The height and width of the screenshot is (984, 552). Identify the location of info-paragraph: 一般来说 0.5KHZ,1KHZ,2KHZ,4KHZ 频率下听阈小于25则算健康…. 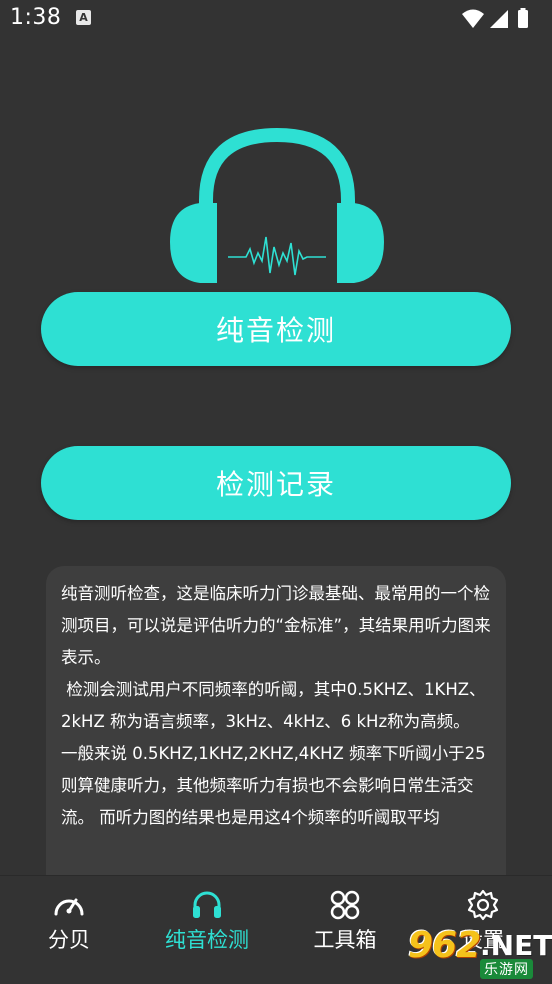
(273, 785).